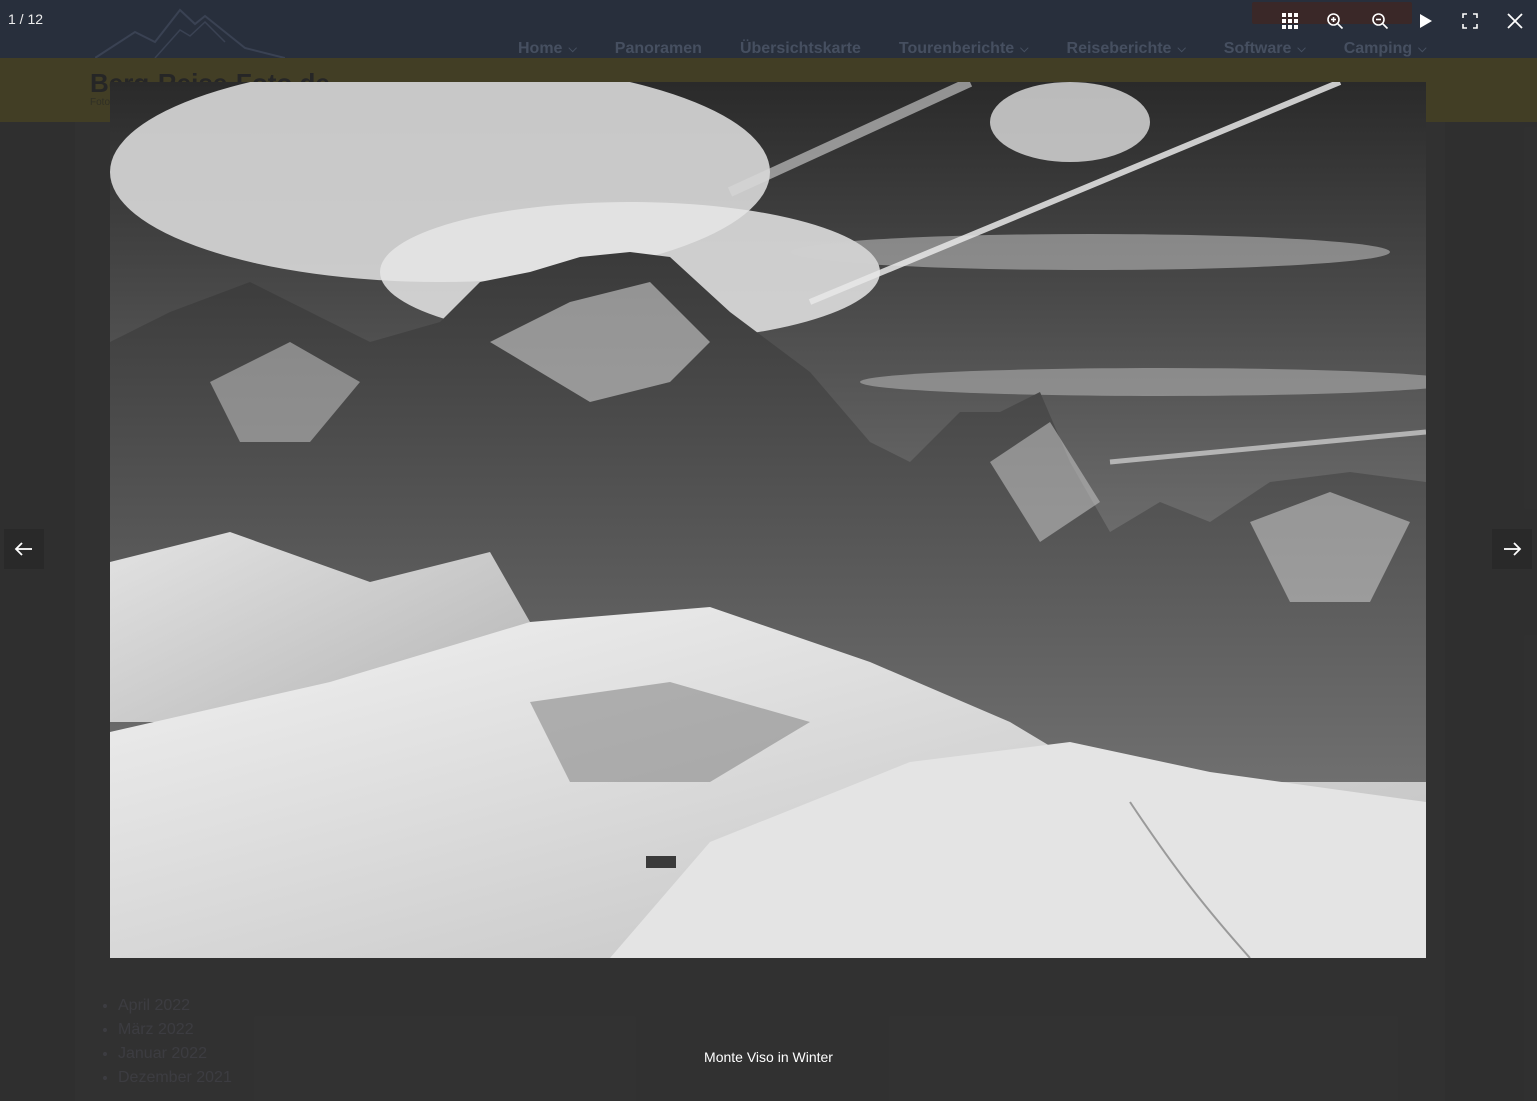 The image size is (1537, 1101). I want to click on image-counter: 1 / 12, so click(26, 19).